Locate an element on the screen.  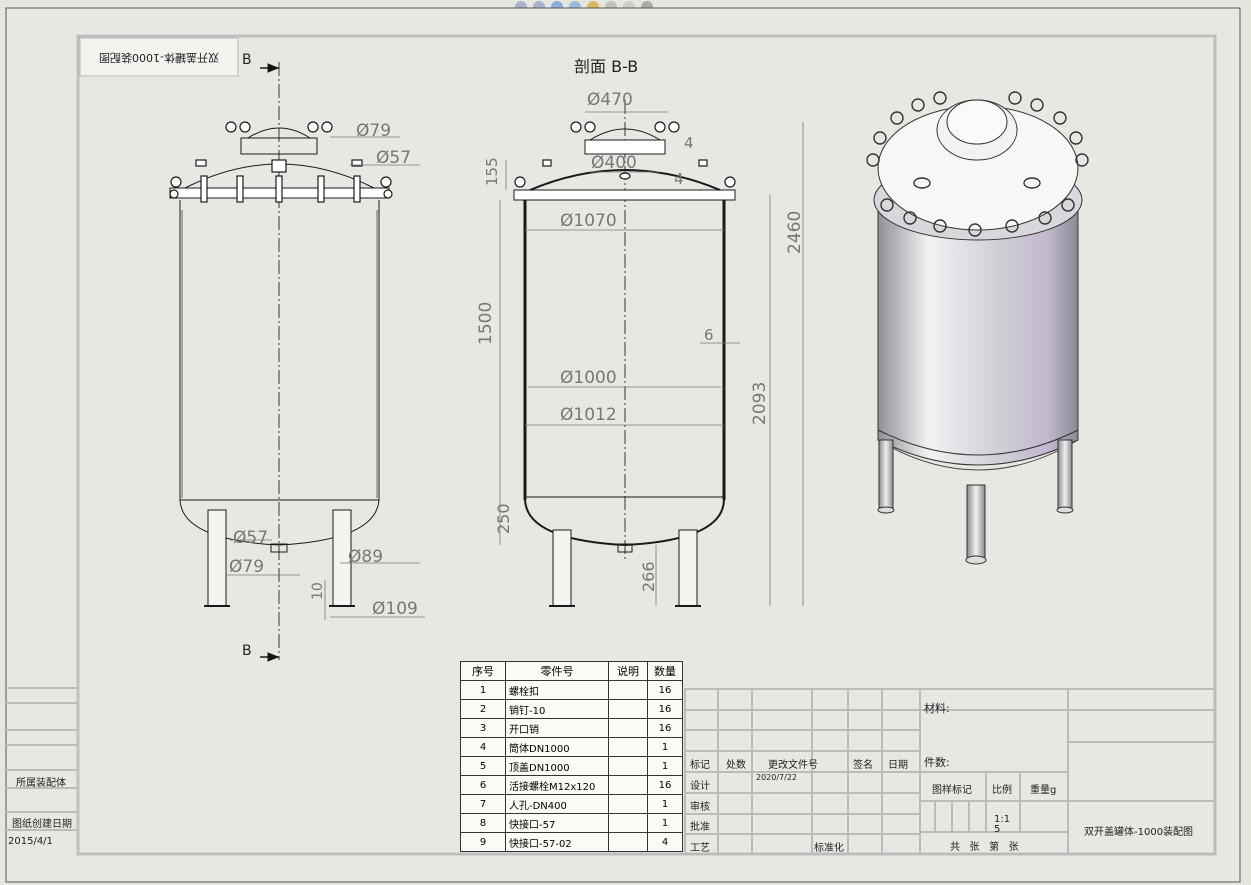
tb-design-date: 2020/7/22 is located at coordinates (777, 777).